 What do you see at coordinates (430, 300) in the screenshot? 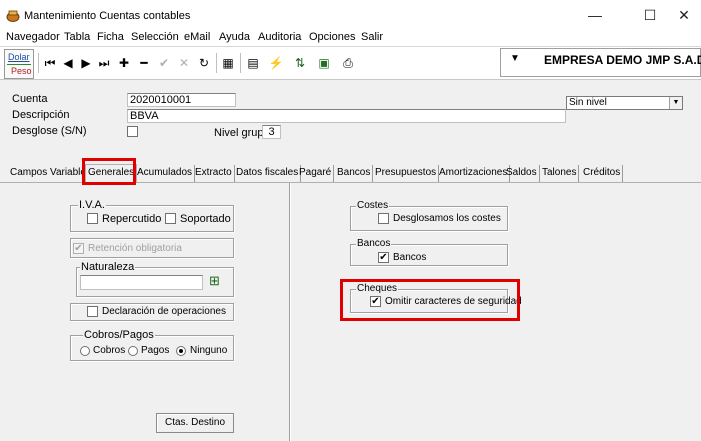
I see `cheques-highlight-annotation` at bounding box center [430, 300].